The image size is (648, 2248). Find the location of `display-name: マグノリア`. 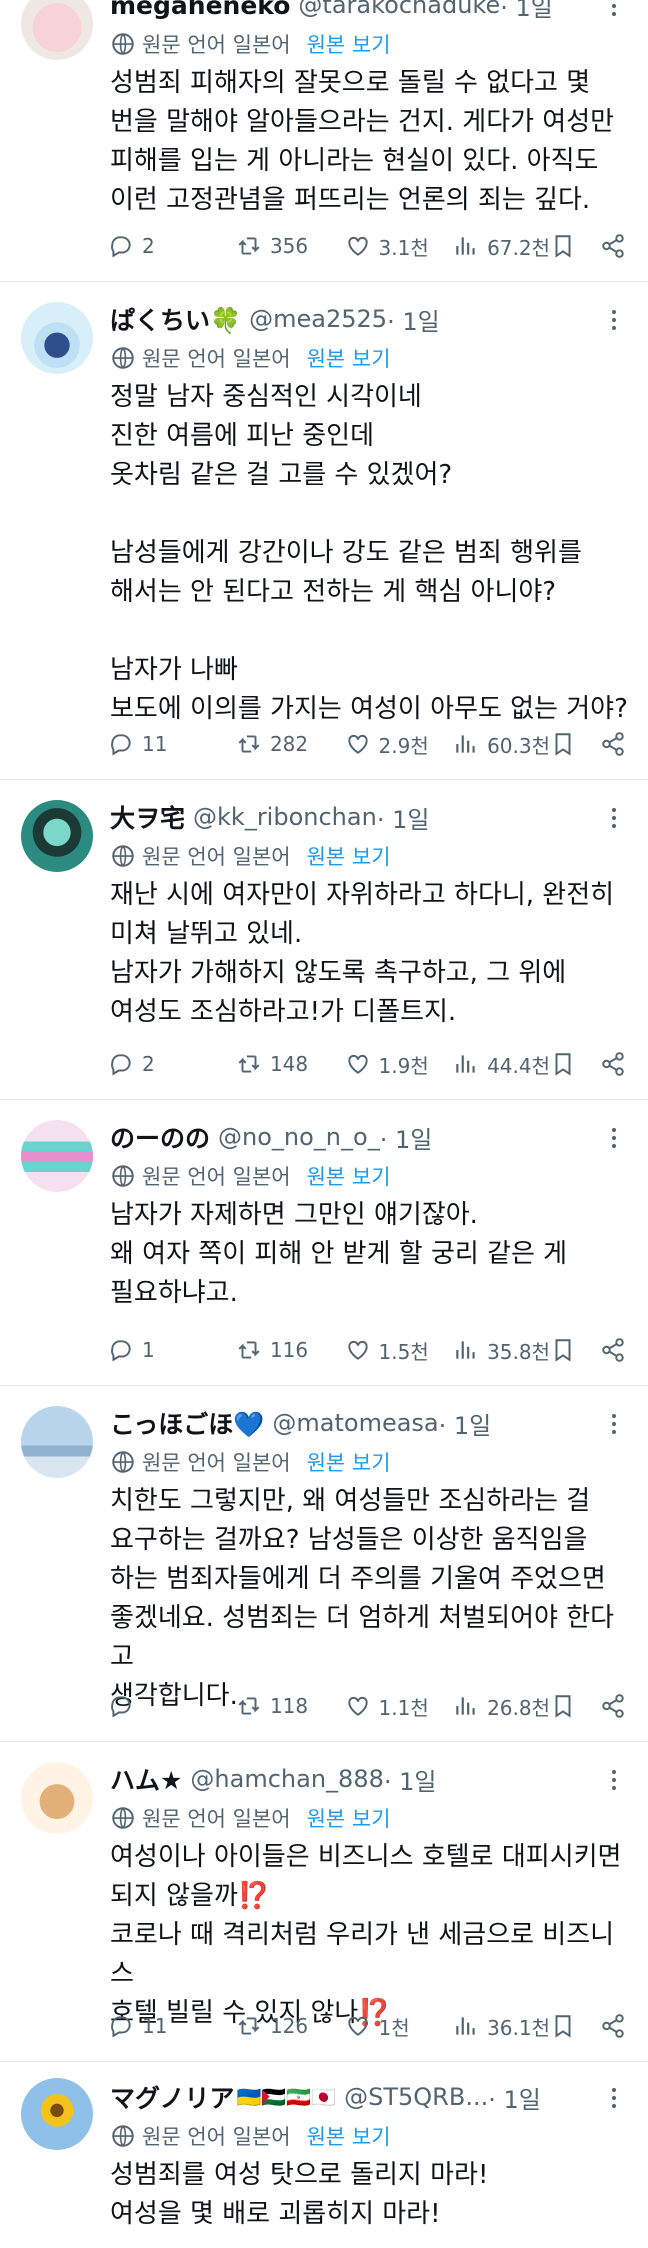

display-name: マグノリア is located at coordinates (172, 2097).